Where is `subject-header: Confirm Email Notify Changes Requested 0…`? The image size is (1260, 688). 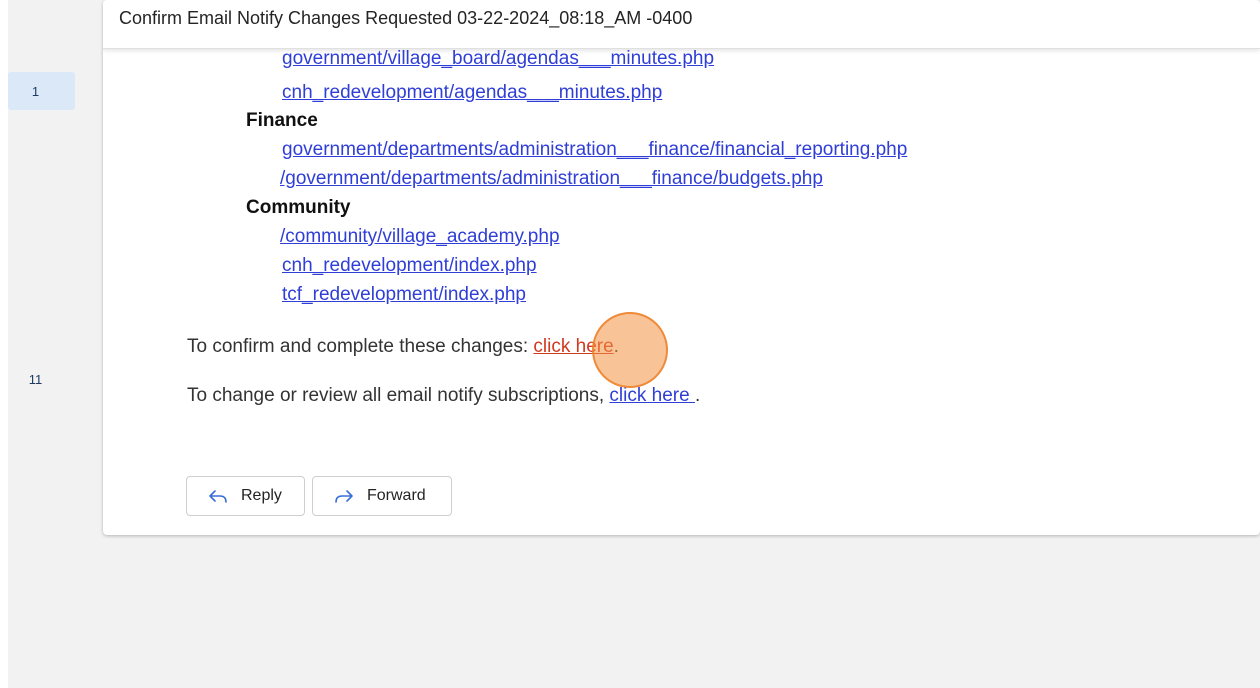
subject-header: Confirm Email Notify Changes Requested 0… is located at coordinates (681, 24).